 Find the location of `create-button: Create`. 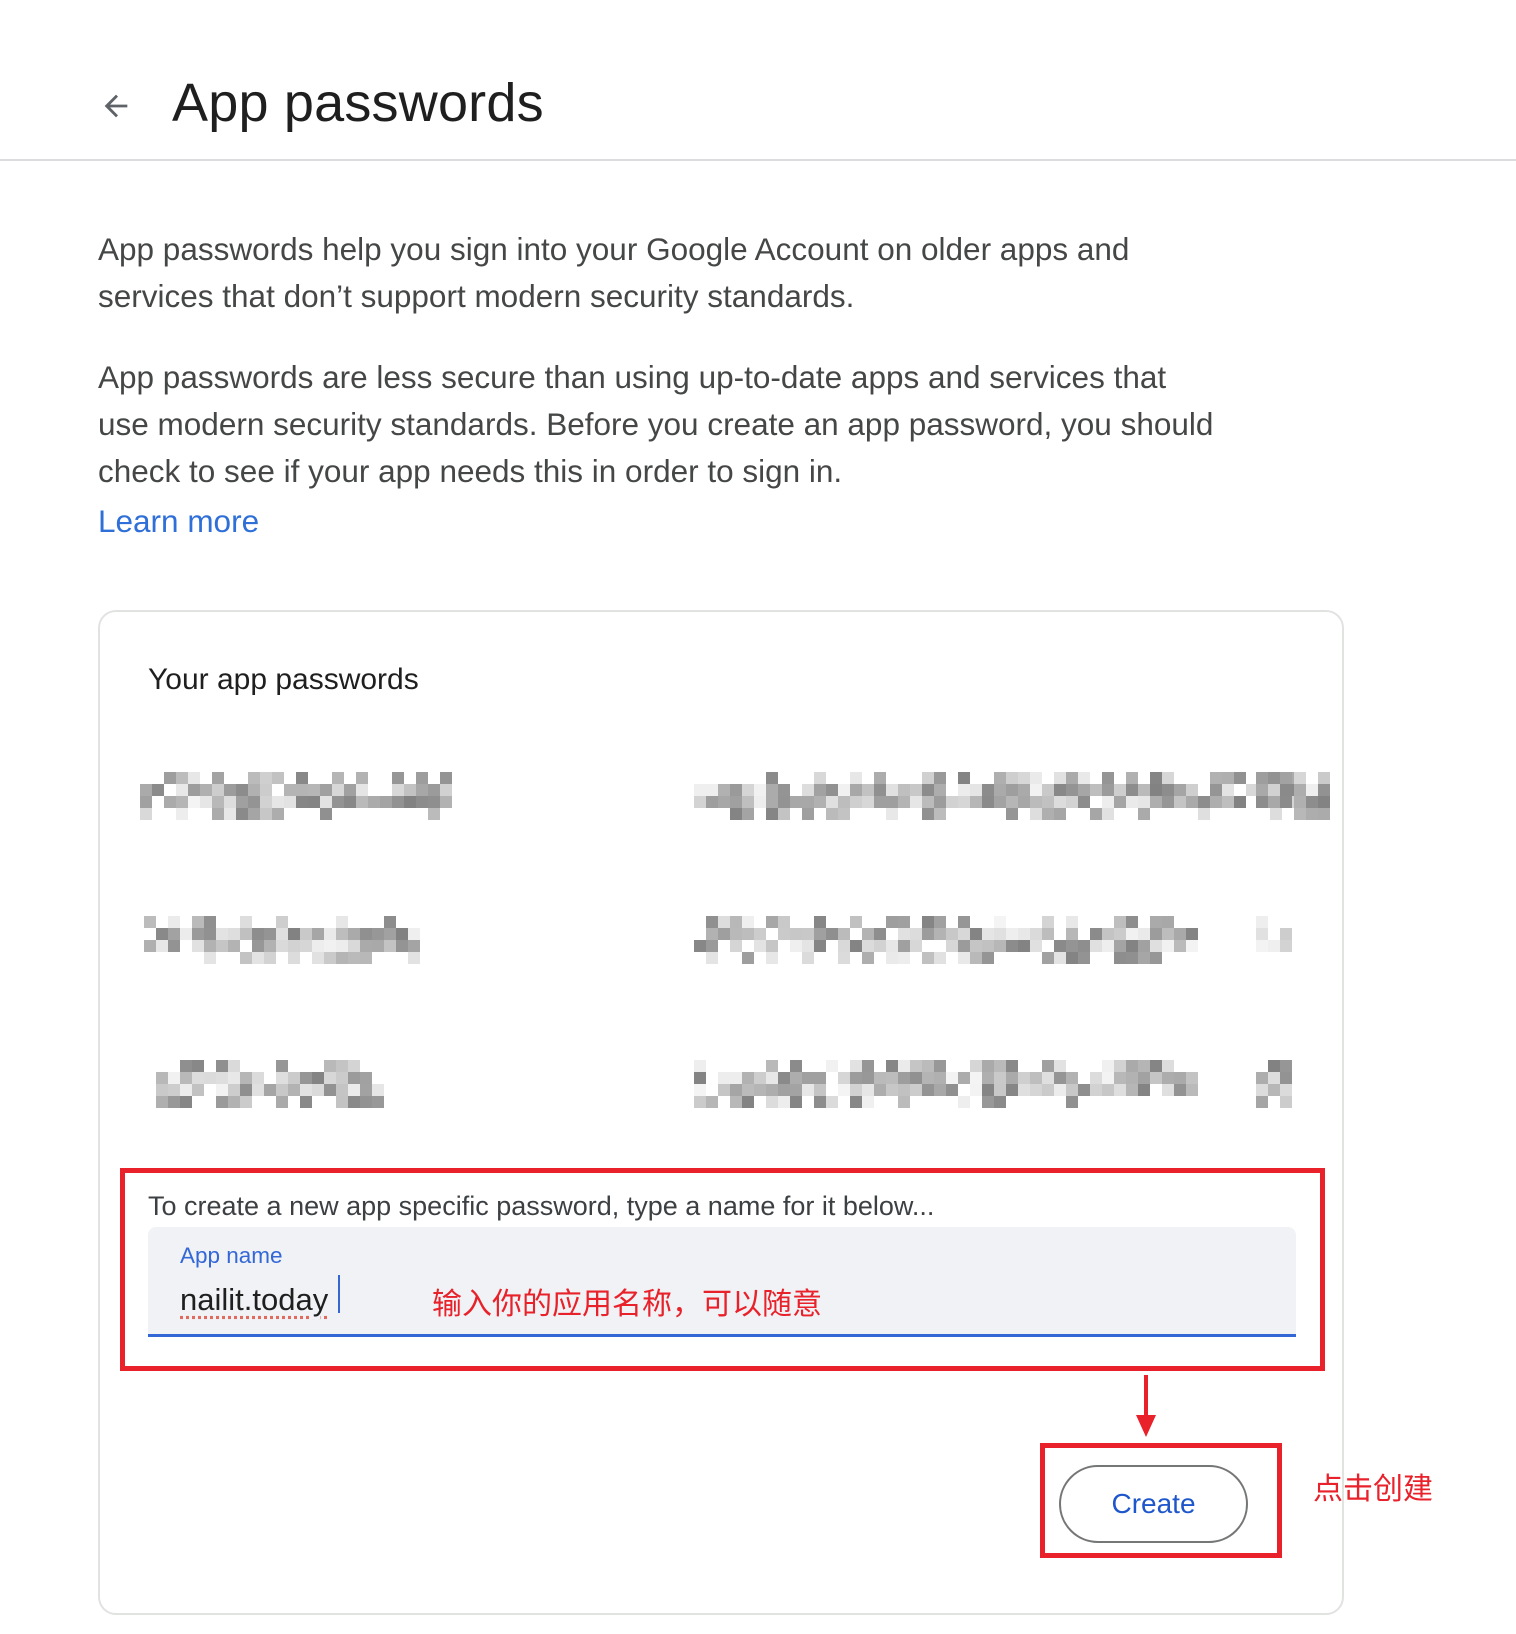

create-button: Create is located at coordinates (1153, 1504).